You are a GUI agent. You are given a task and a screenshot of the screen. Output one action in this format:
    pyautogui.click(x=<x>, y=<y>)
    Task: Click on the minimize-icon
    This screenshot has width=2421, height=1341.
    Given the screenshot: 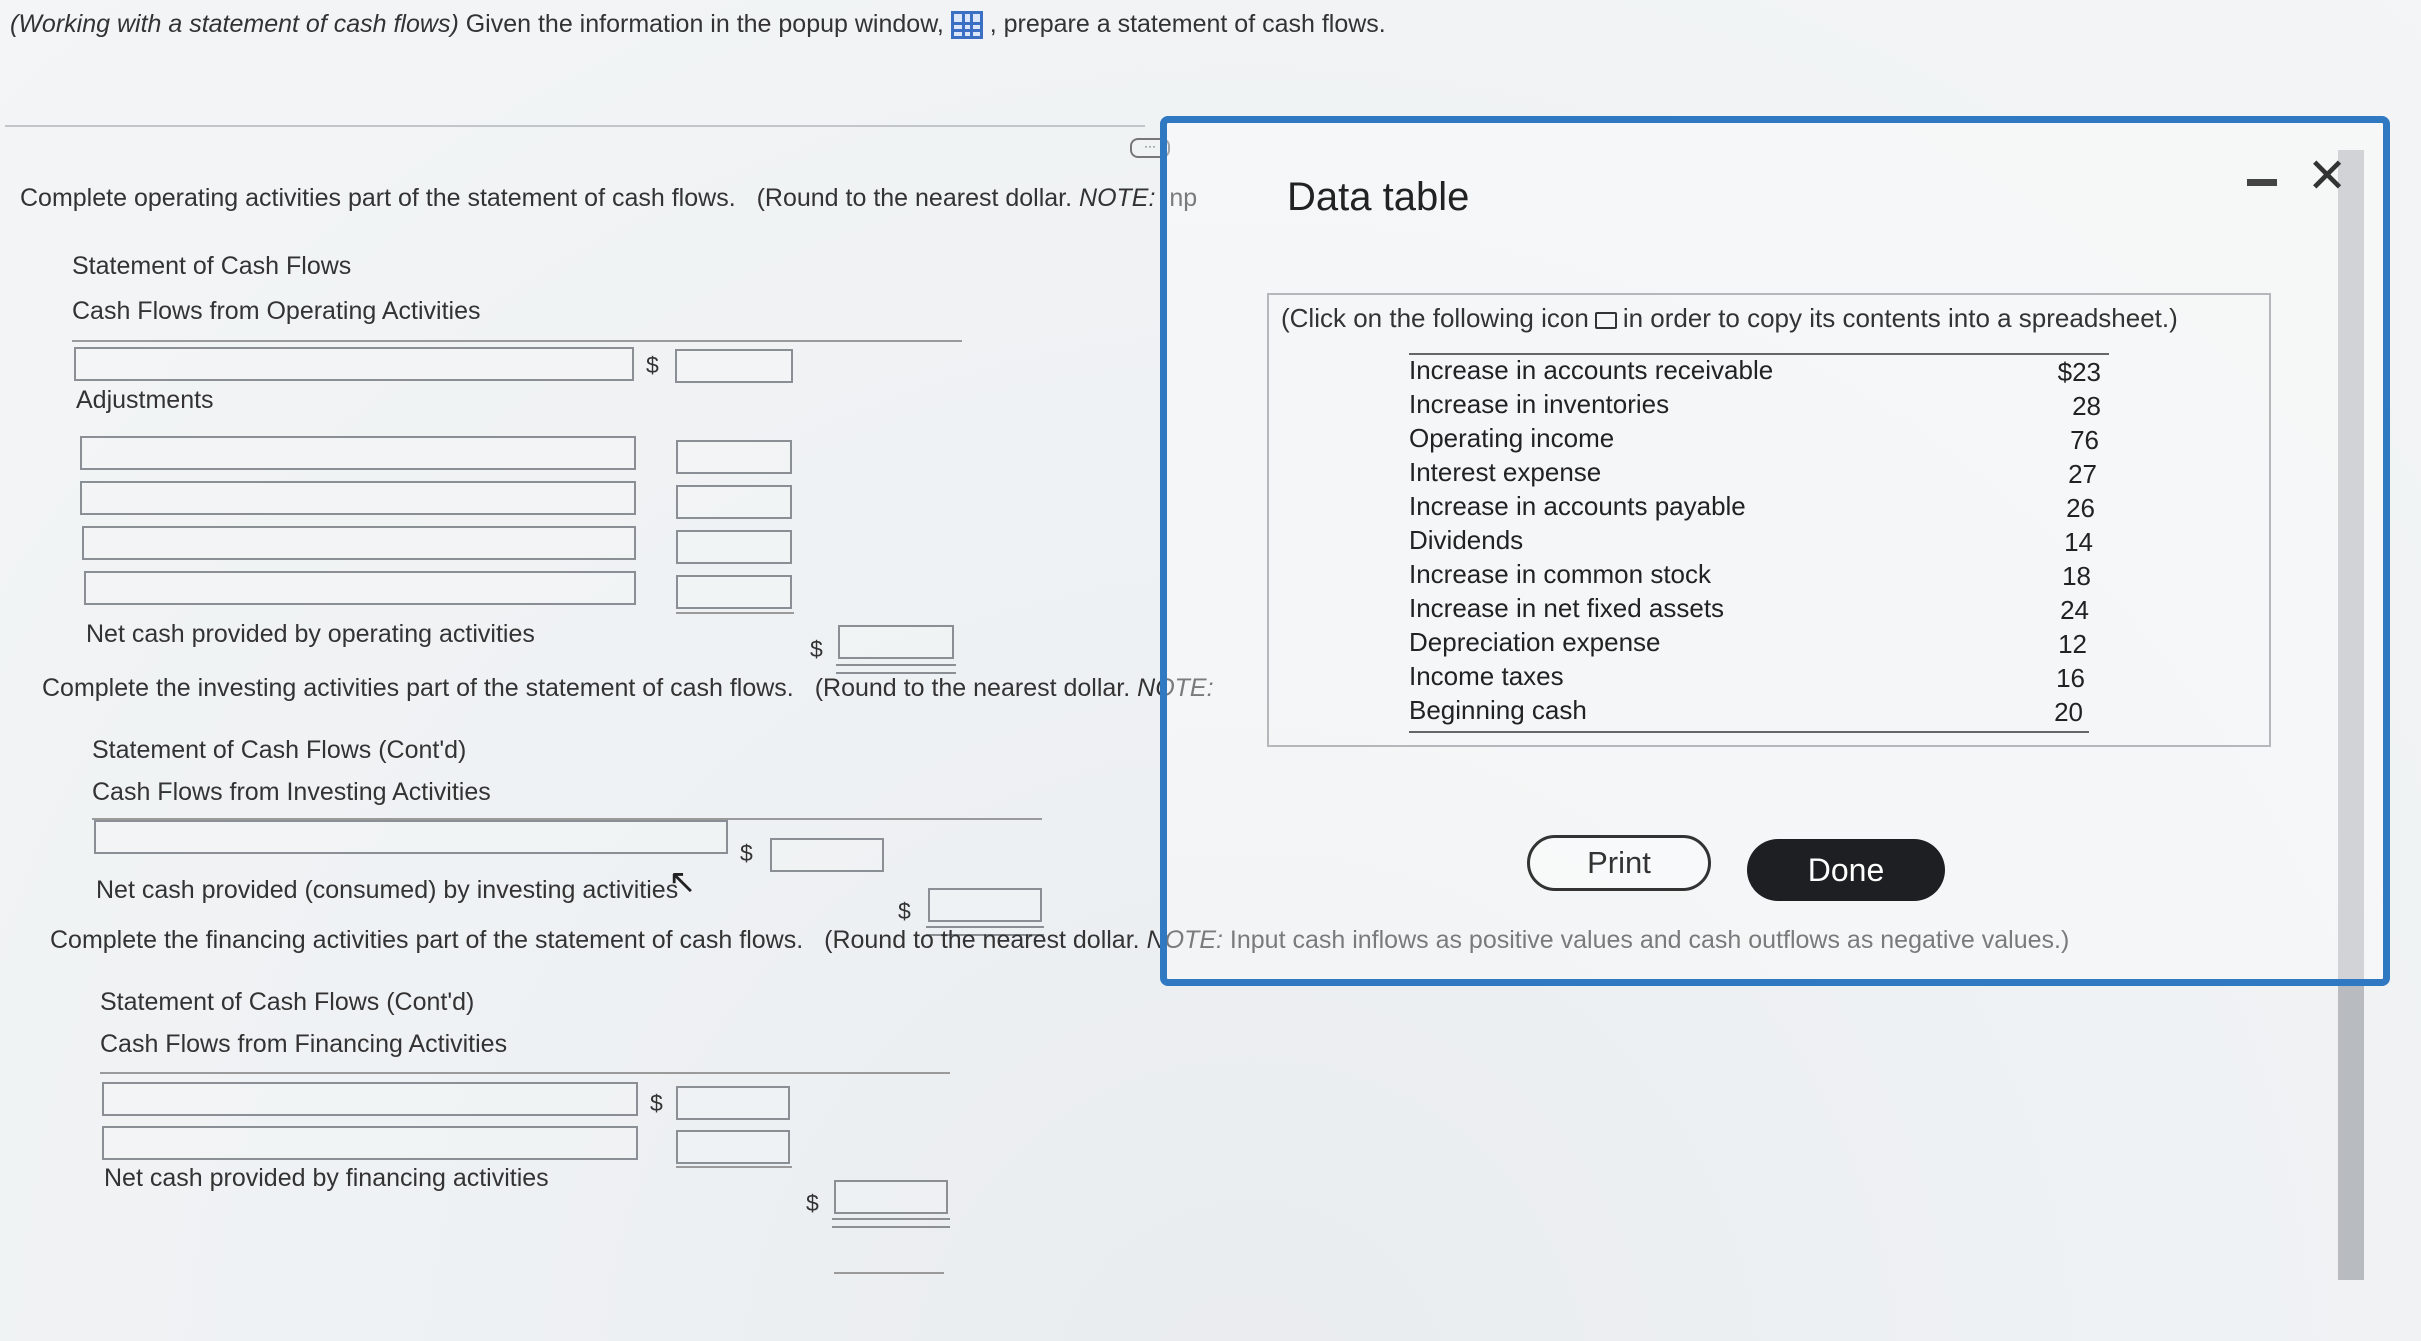 What is the action you would take?
    pyautogui.click(x=2262, y=182)
    